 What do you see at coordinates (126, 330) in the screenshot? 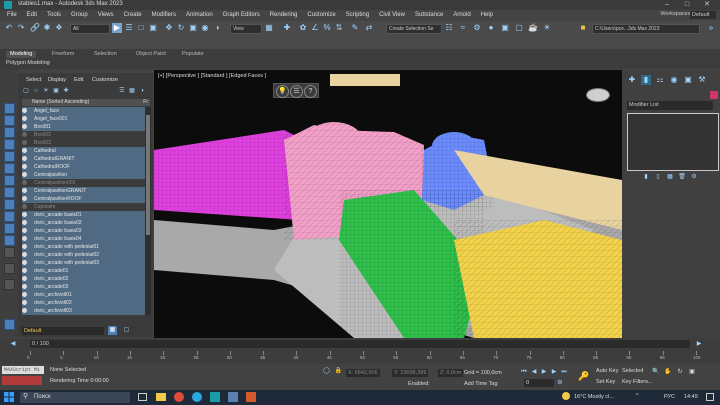
I see `layer-add-icon: ▢` at bounding box center [126, 330].